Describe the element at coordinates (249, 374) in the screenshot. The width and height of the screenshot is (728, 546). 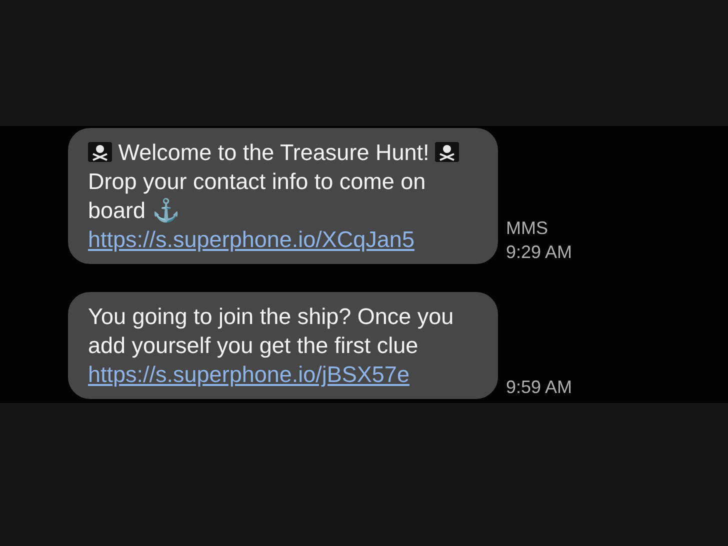
I see `message-link: https://s.superphone.io/jBSX57e` at that location.